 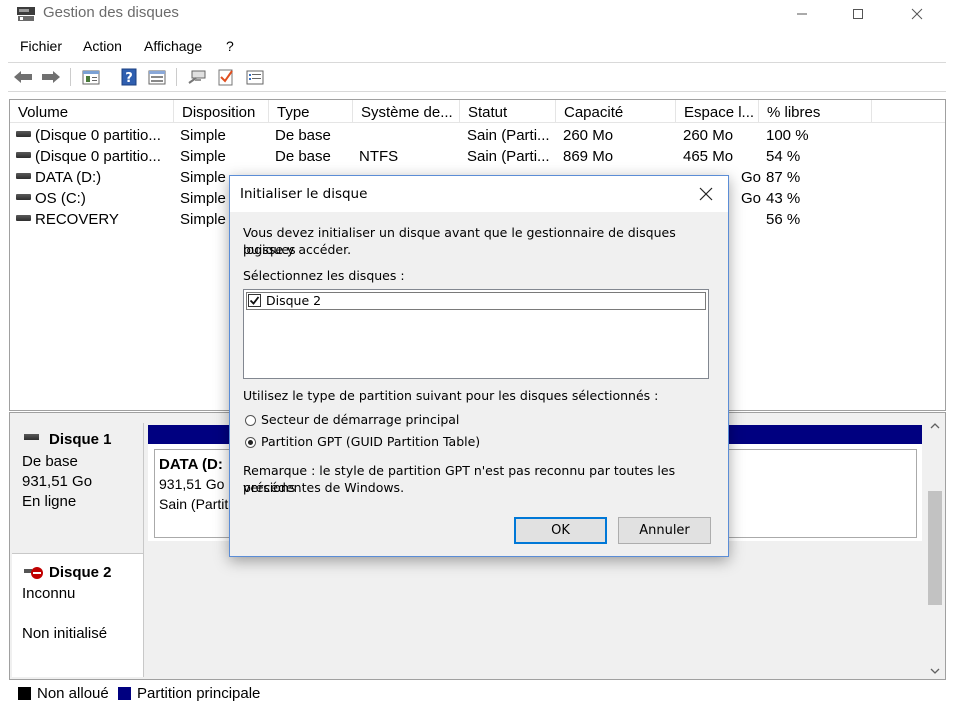 I want to click on scroll-down-icon, so click(x=935, y=668).